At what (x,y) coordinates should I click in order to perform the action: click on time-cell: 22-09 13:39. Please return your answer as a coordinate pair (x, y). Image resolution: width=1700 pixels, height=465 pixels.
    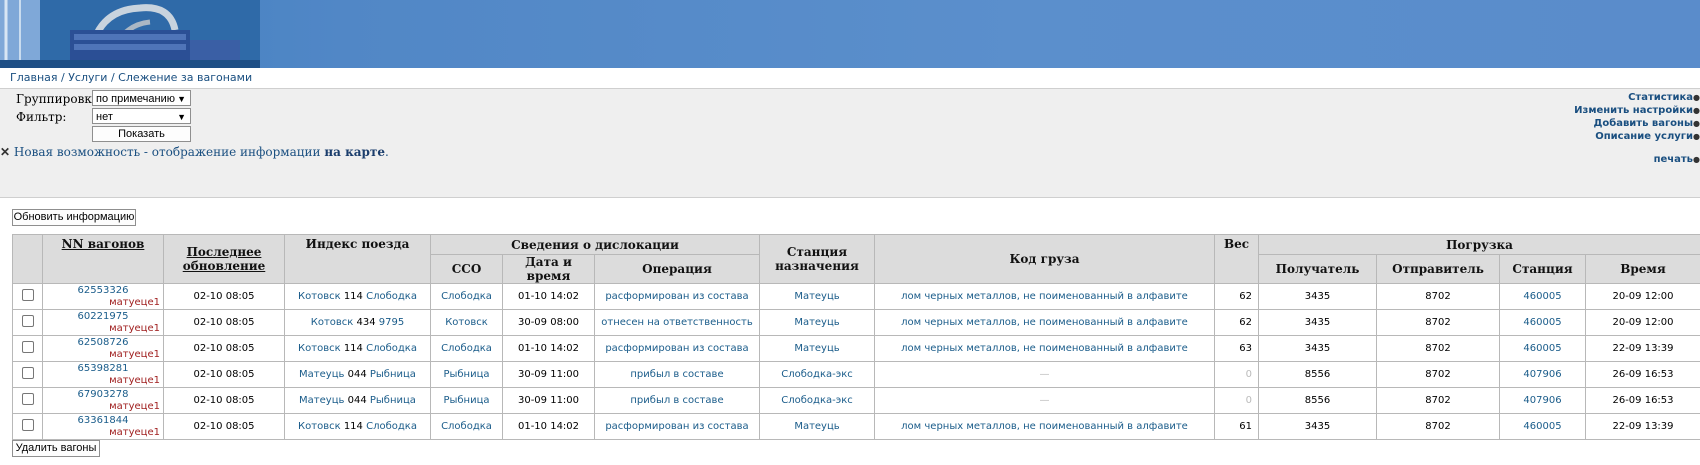
    Looking at the image, I should click on (1642, 348).